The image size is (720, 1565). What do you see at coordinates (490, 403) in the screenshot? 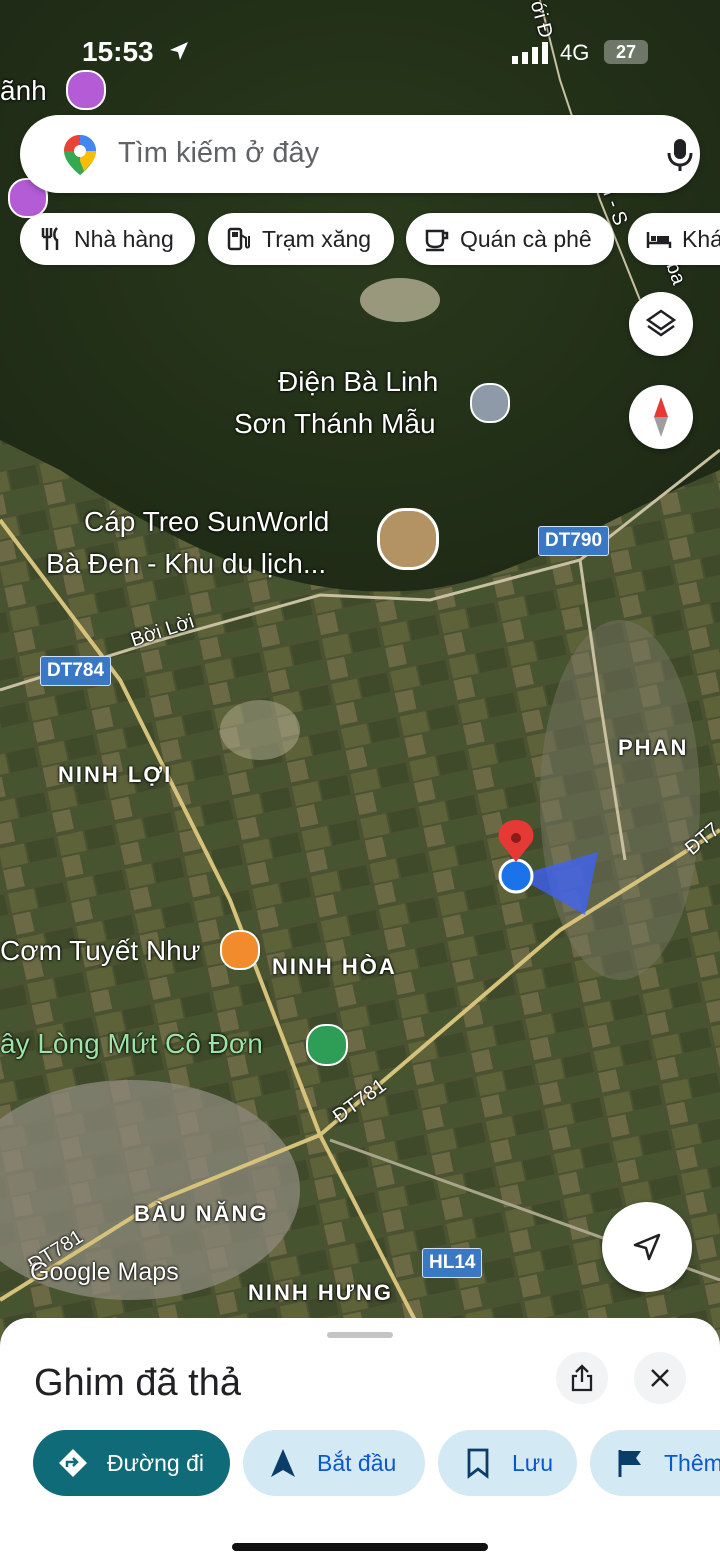
I see `museum-poi-icon` at bounding box center [490, 403].